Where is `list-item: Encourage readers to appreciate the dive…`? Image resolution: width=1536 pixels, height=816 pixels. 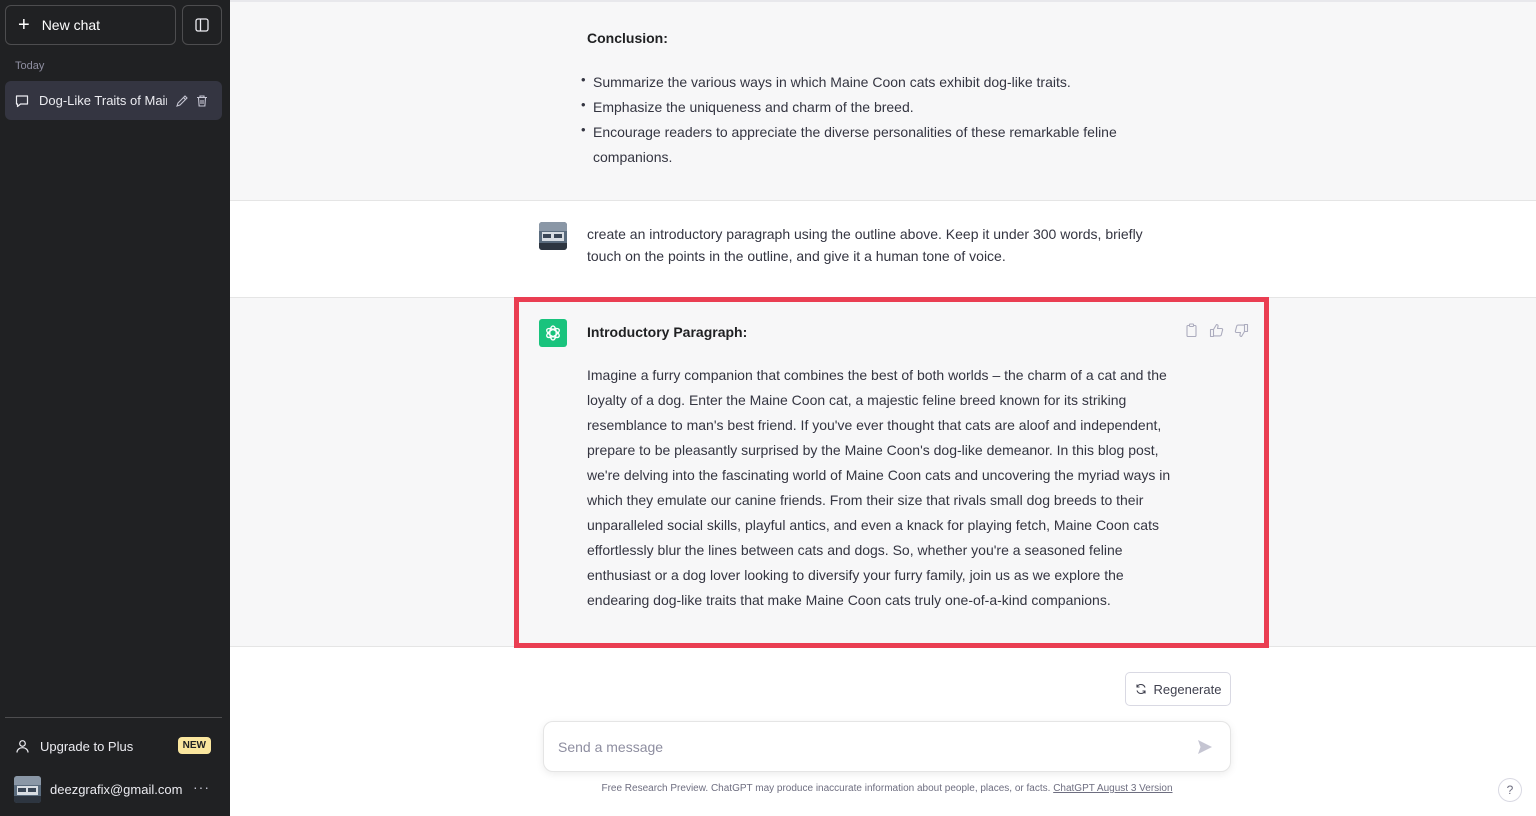
list-item: Encourage readers to appreciate the dive… is located at coordinates (871, 143).